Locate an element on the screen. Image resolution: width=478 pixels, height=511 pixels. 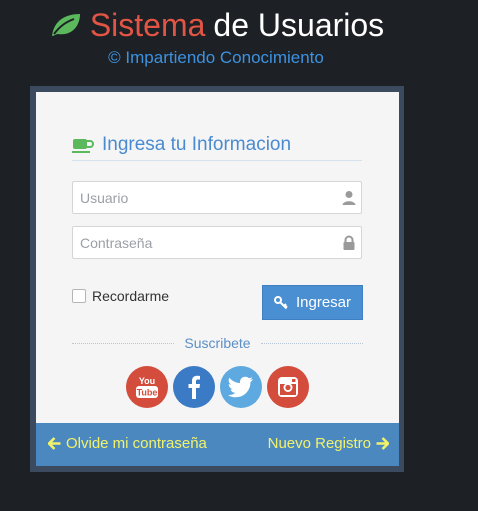
password-input is located at coordinates (217, 242).